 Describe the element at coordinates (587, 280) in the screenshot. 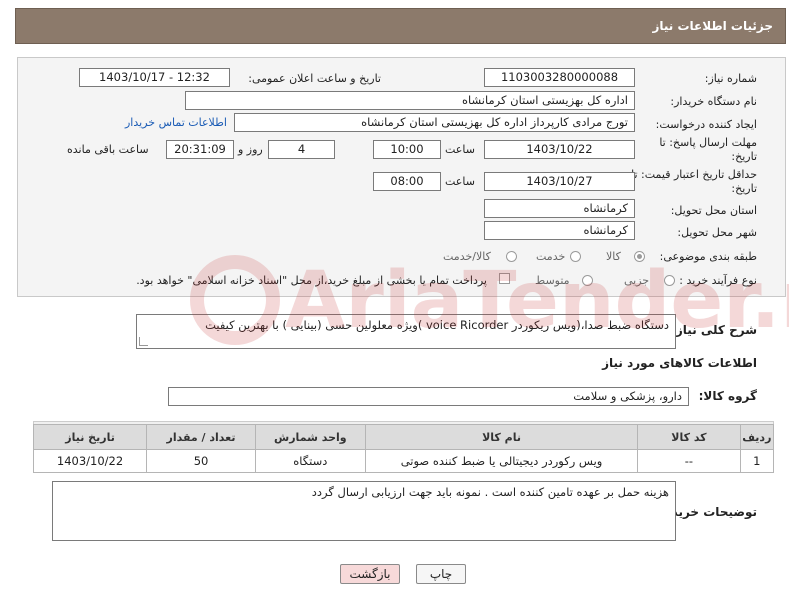

I see `process-radio-medium` at that location.